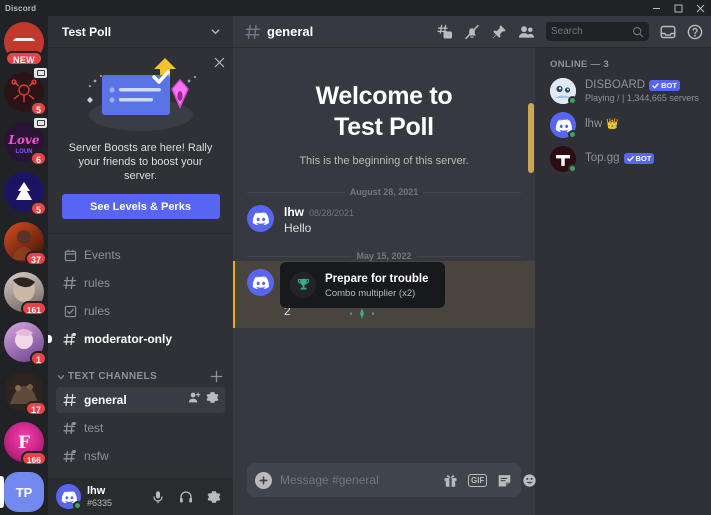  What do you see at coordinates (140, 474) in the screenshot?
I see `category-voice-channels: VOICE CHANNELS` at bounding box center [140, 474].